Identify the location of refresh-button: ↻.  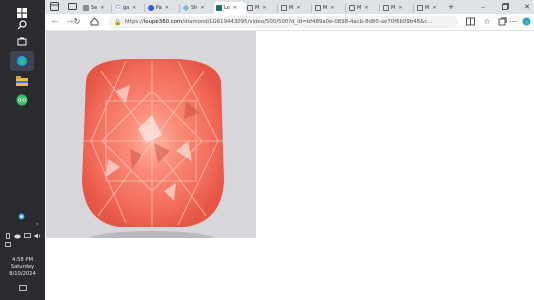
(77, 22).